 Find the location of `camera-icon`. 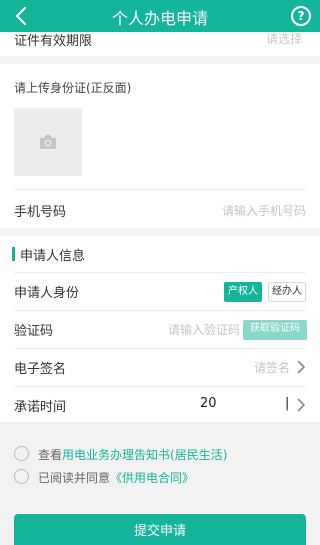

camera-icon is located at coordinates (48, 142).